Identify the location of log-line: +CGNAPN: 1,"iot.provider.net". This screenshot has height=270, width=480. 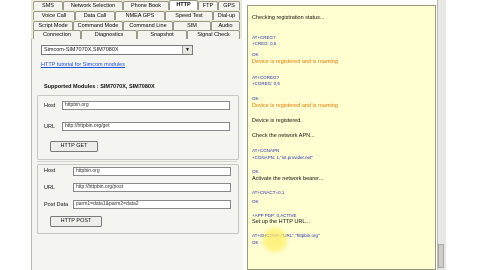
(282, 157).